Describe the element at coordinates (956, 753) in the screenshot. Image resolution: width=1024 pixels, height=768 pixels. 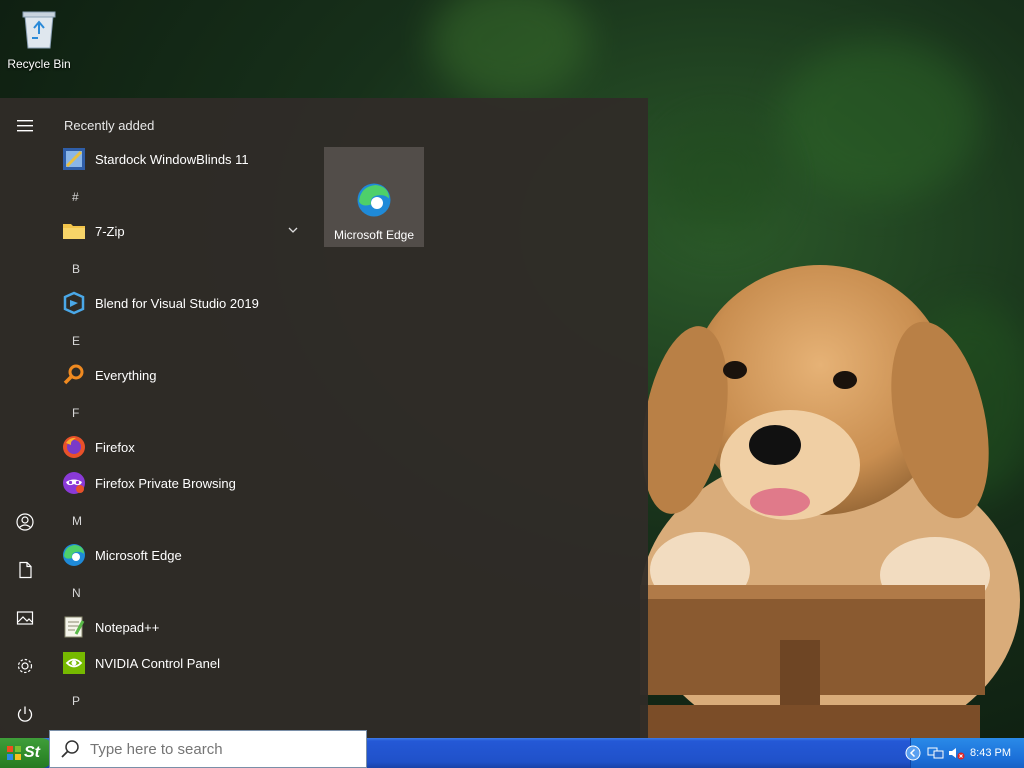
I see `volume-muted-icon` at that location.